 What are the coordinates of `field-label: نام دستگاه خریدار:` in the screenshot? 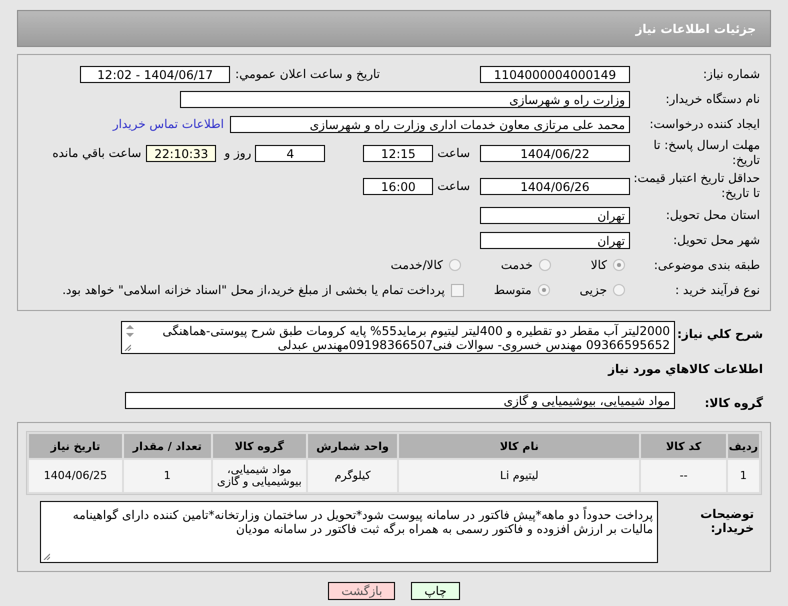 It's located at (712, 99).